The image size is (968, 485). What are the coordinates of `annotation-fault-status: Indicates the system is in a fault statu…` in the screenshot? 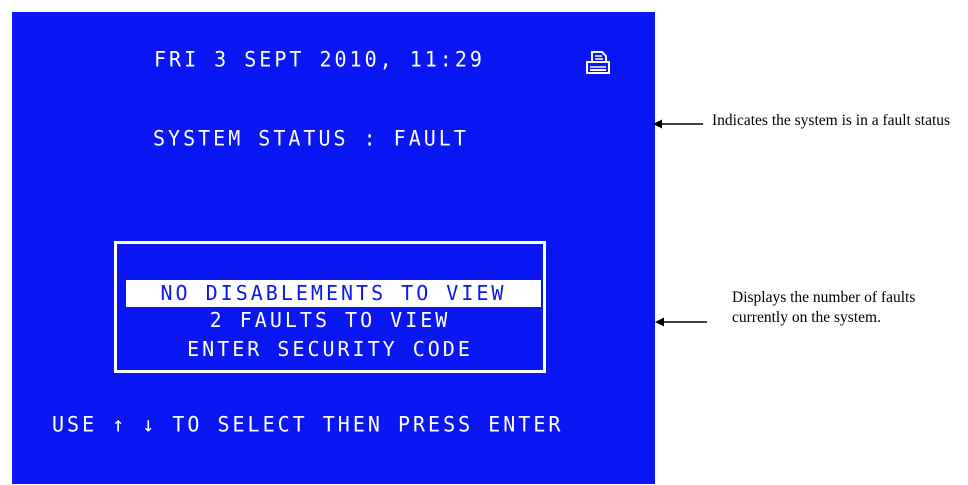 It's located at (831, 120).